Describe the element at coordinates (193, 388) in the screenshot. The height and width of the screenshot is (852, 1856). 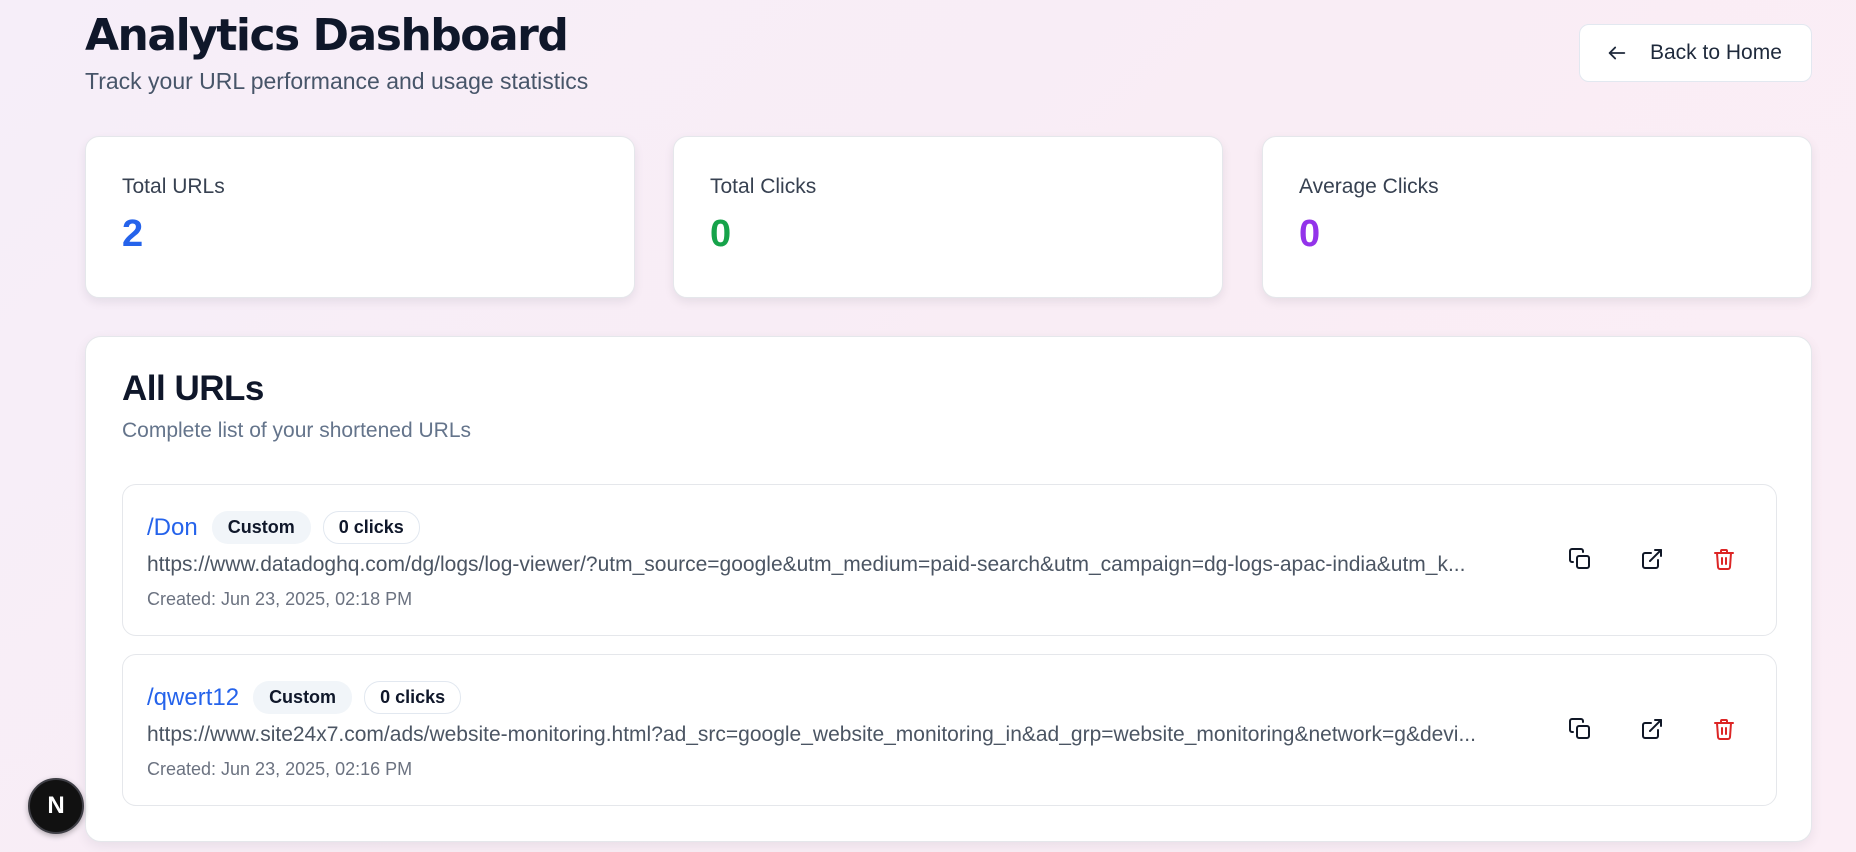
I see `section-title: All URLs` at that location.